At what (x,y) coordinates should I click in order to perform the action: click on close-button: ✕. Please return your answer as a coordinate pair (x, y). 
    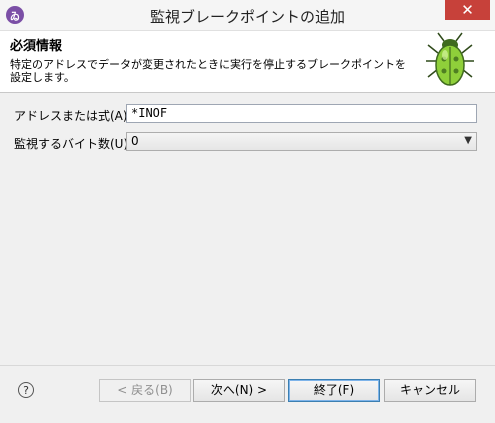
    Looking at the image, I should click on (467, 10).